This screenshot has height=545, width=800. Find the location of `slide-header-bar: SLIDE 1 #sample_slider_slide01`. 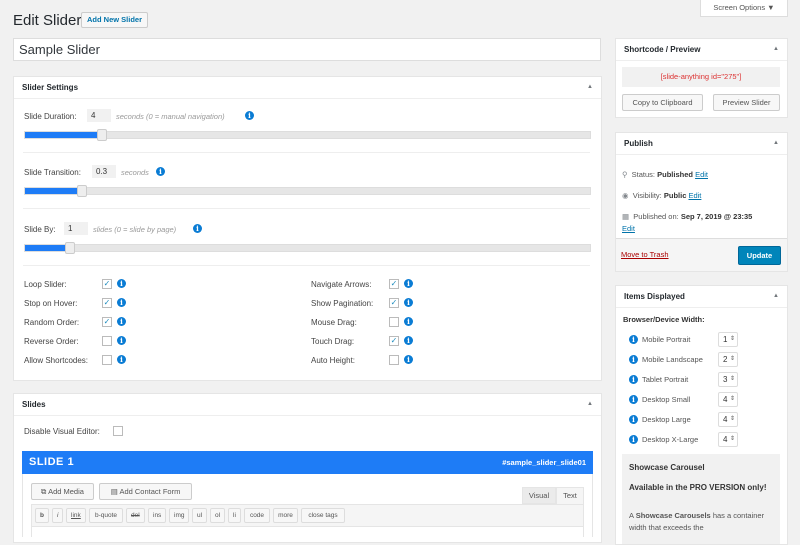

slide-header-bar: SLIDE 1 #sample_slider_slide01 is located at coordinates (307, 462).